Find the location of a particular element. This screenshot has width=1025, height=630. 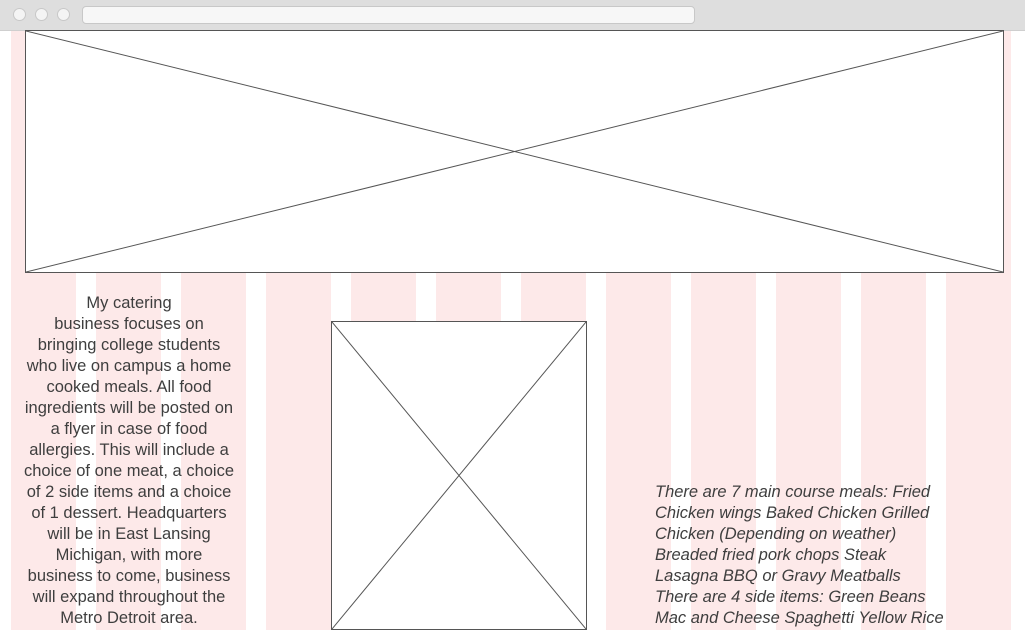

close-window-icon is located at coordinates (19, 14).